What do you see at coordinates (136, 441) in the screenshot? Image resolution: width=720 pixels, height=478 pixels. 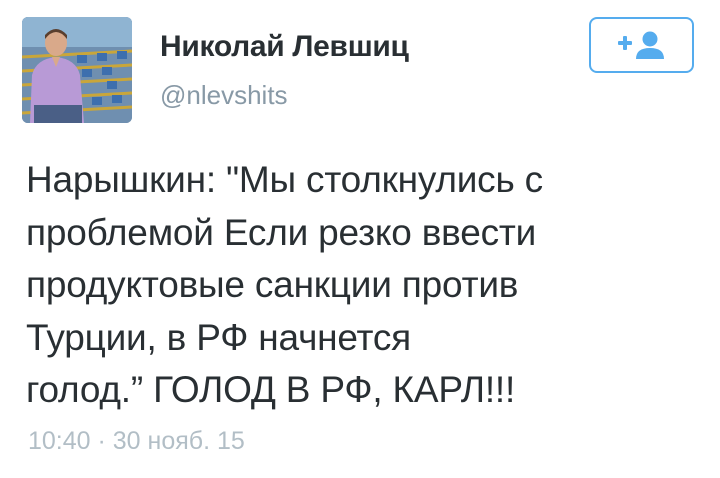 I see `timestamp: 10:40 · 30 нояб. 15` at bounding box center [136, 441].